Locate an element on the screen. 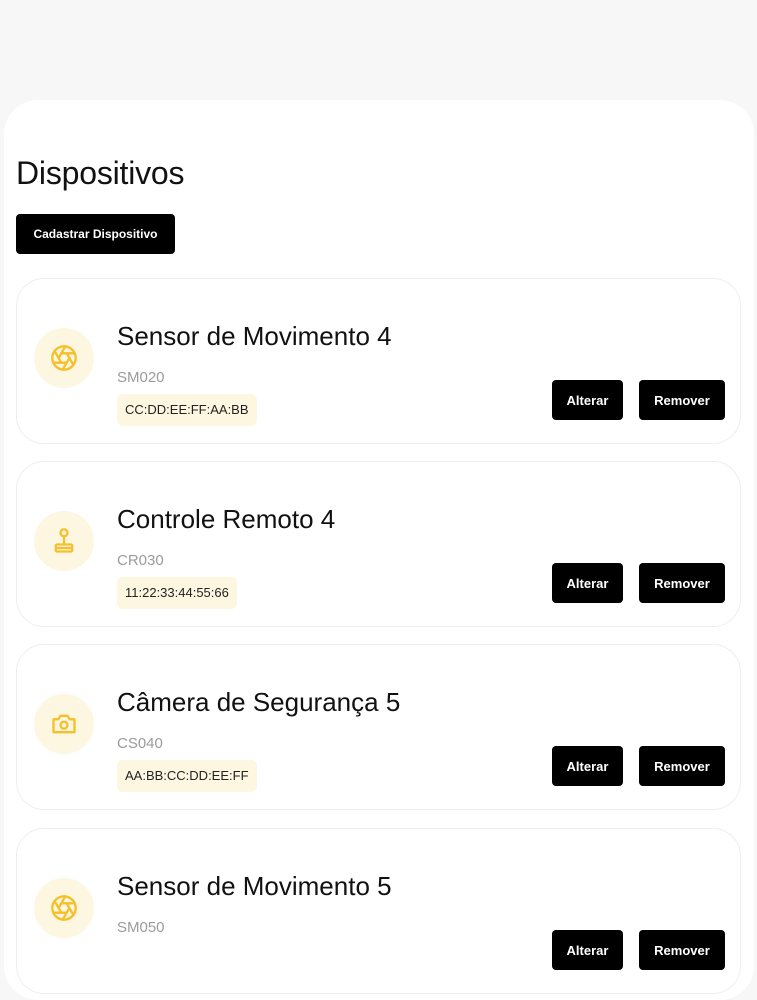 The image size is (757, 1000). device-code: CS040 is located at coordinates (140, 743).